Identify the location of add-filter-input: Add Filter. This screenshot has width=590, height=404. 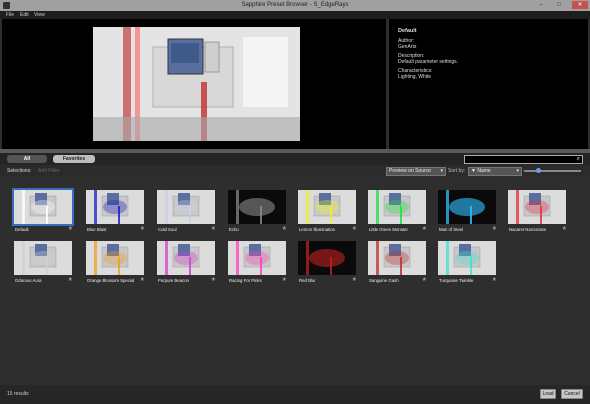
(48, 171).